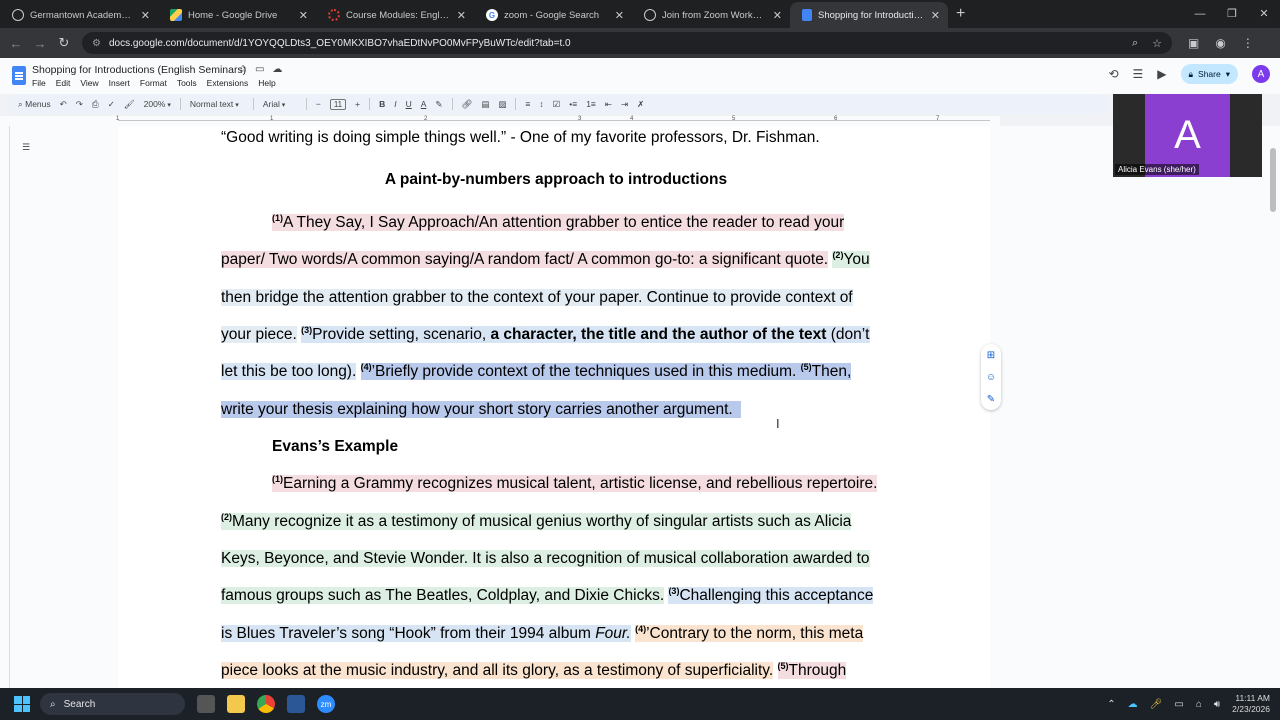 Image resolution: width=1280 pixels, height=720 pixels. What do you see at coordinates (608, 104) in the screenshot?
I see `decrease-indent-icon: ⇤` at bounding box center [608, 104].